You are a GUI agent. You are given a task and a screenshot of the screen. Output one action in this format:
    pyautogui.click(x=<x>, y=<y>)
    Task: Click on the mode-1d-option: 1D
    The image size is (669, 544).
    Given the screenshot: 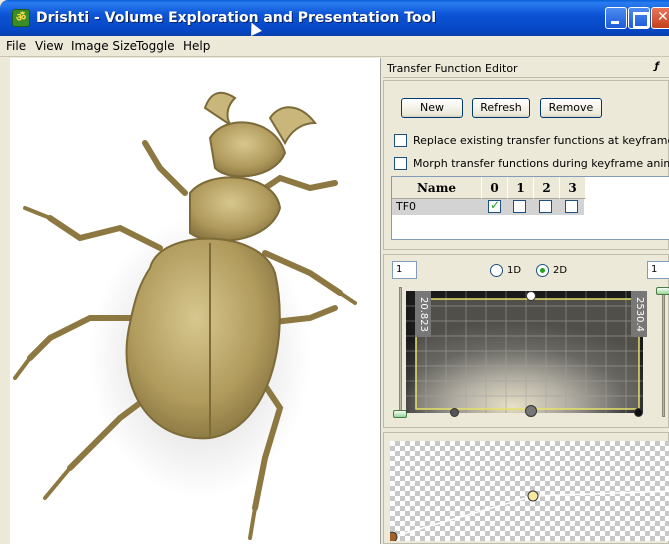 What is the action you would take?
    pyautogui.click(x=505, y=270)
    